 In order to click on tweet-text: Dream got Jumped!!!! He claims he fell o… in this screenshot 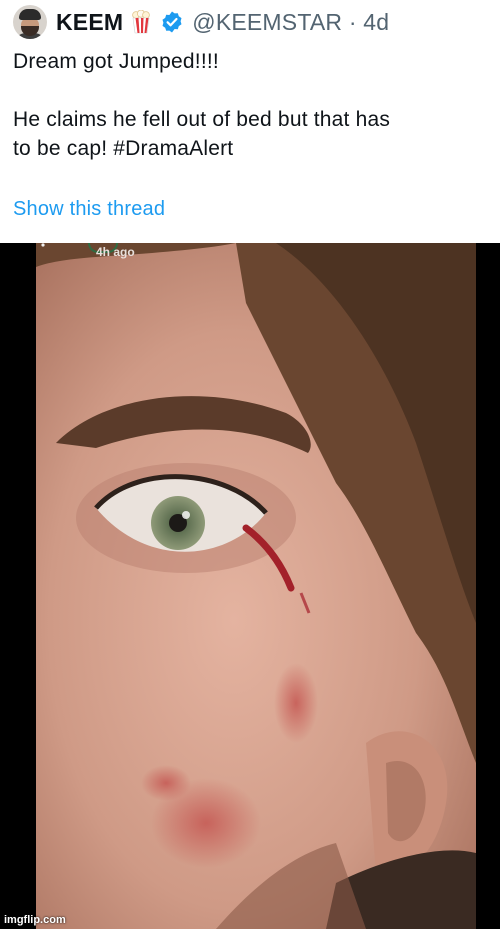, I will do `click(253, 105)`.